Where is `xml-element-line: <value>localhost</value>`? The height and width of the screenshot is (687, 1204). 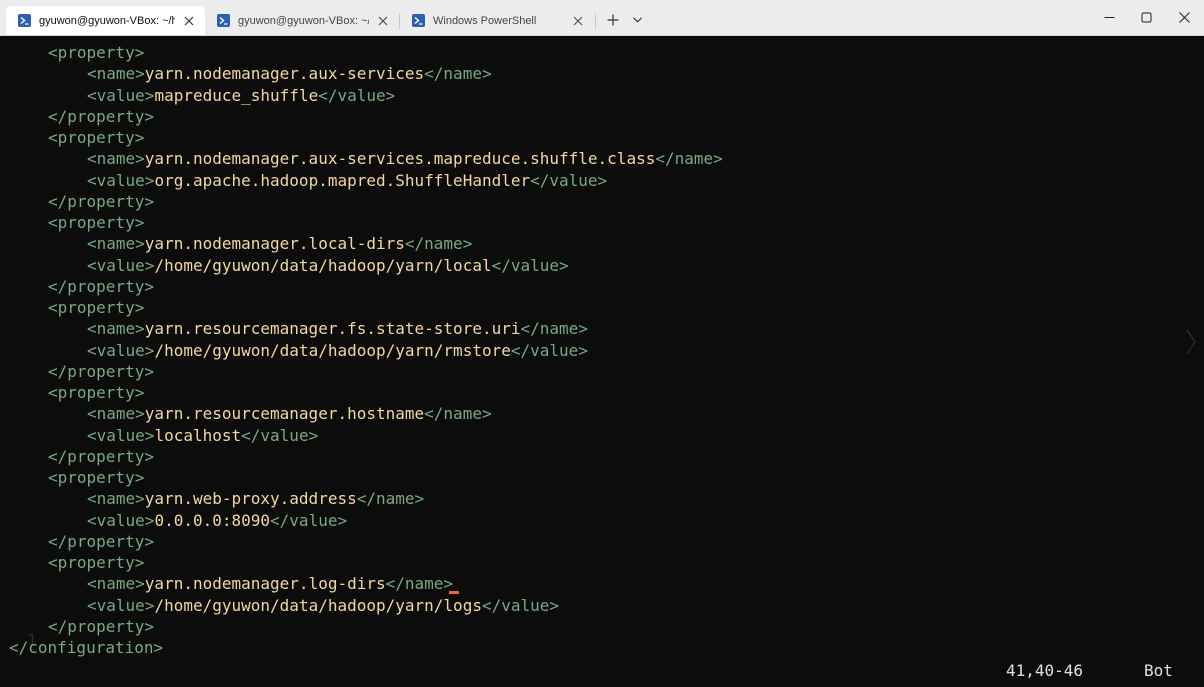 xml-element-line: <value>localhost</value> is located at coordinates (163, 435).